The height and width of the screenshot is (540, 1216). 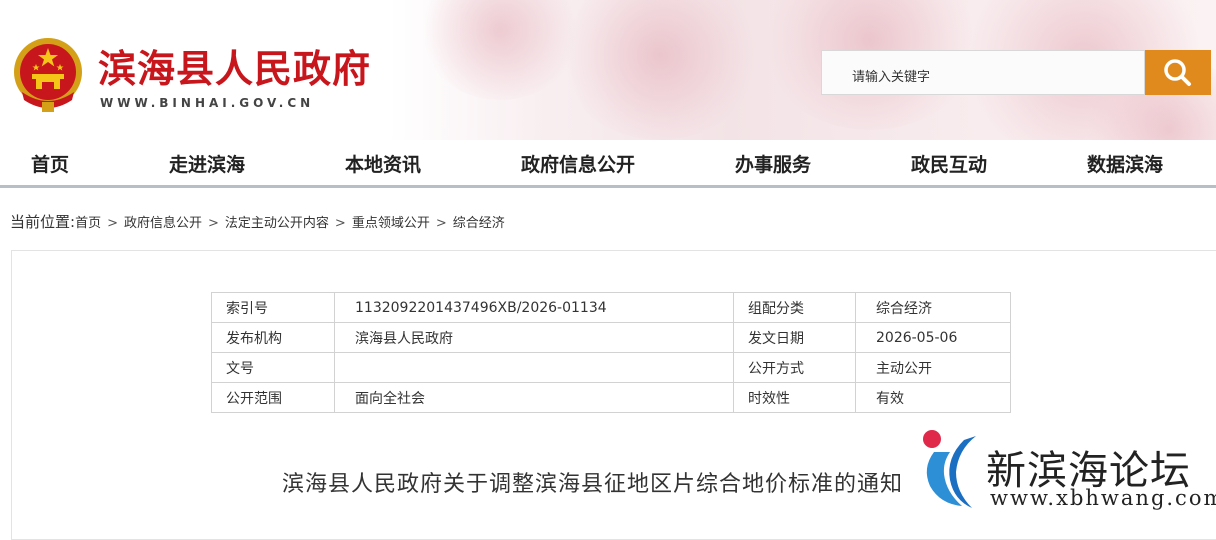 I want to click on nav-item-interaction: 政民互动, so click(x=949, y=163).